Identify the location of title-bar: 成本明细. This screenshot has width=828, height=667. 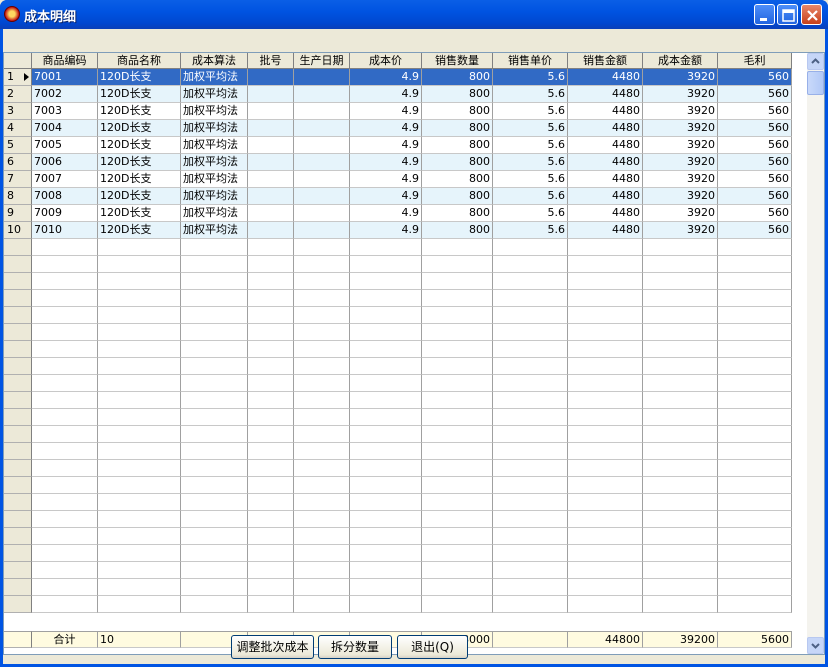
(414, 14).